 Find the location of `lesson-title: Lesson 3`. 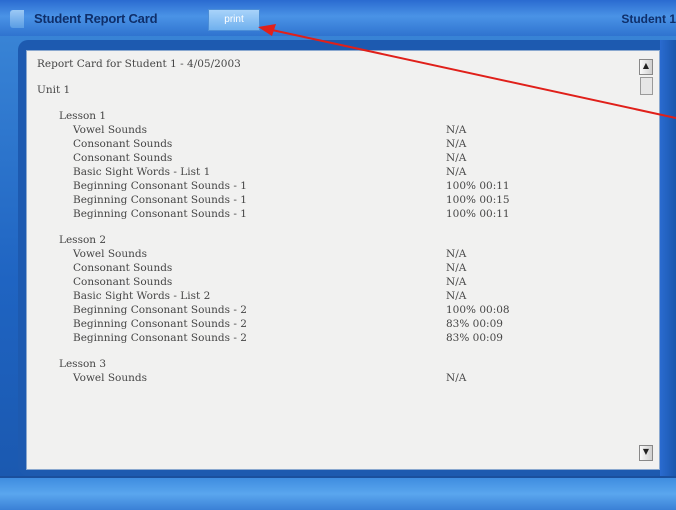

lesson-title: Lesson 3 is located at coordinates (83, 364).